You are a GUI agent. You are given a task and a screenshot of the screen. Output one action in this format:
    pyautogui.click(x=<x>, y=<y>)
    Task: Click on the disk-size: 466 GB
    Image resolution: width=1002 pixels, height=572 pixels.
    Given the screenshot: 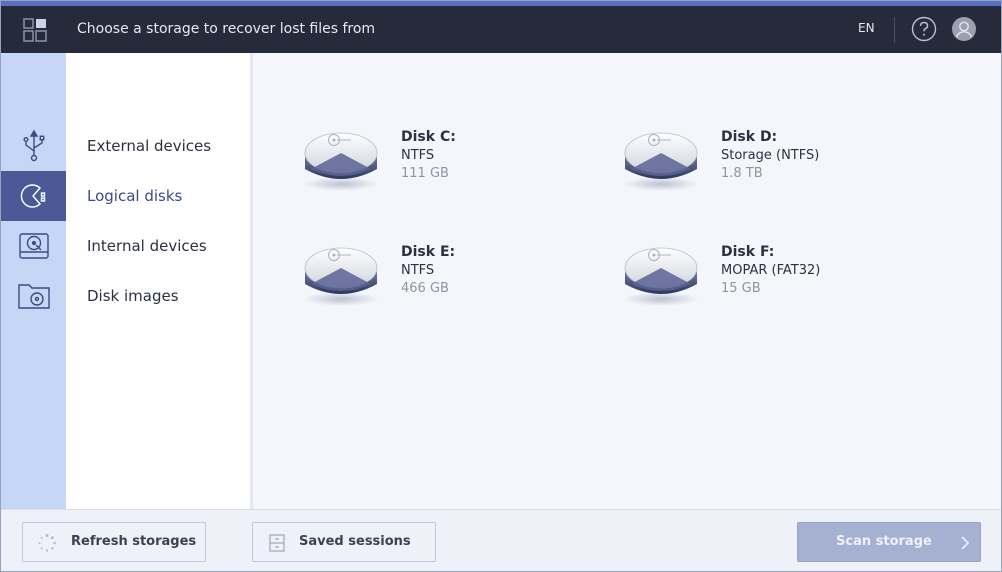 What is the action you would take?
    pyautogui.click(x=425, y=288)
    